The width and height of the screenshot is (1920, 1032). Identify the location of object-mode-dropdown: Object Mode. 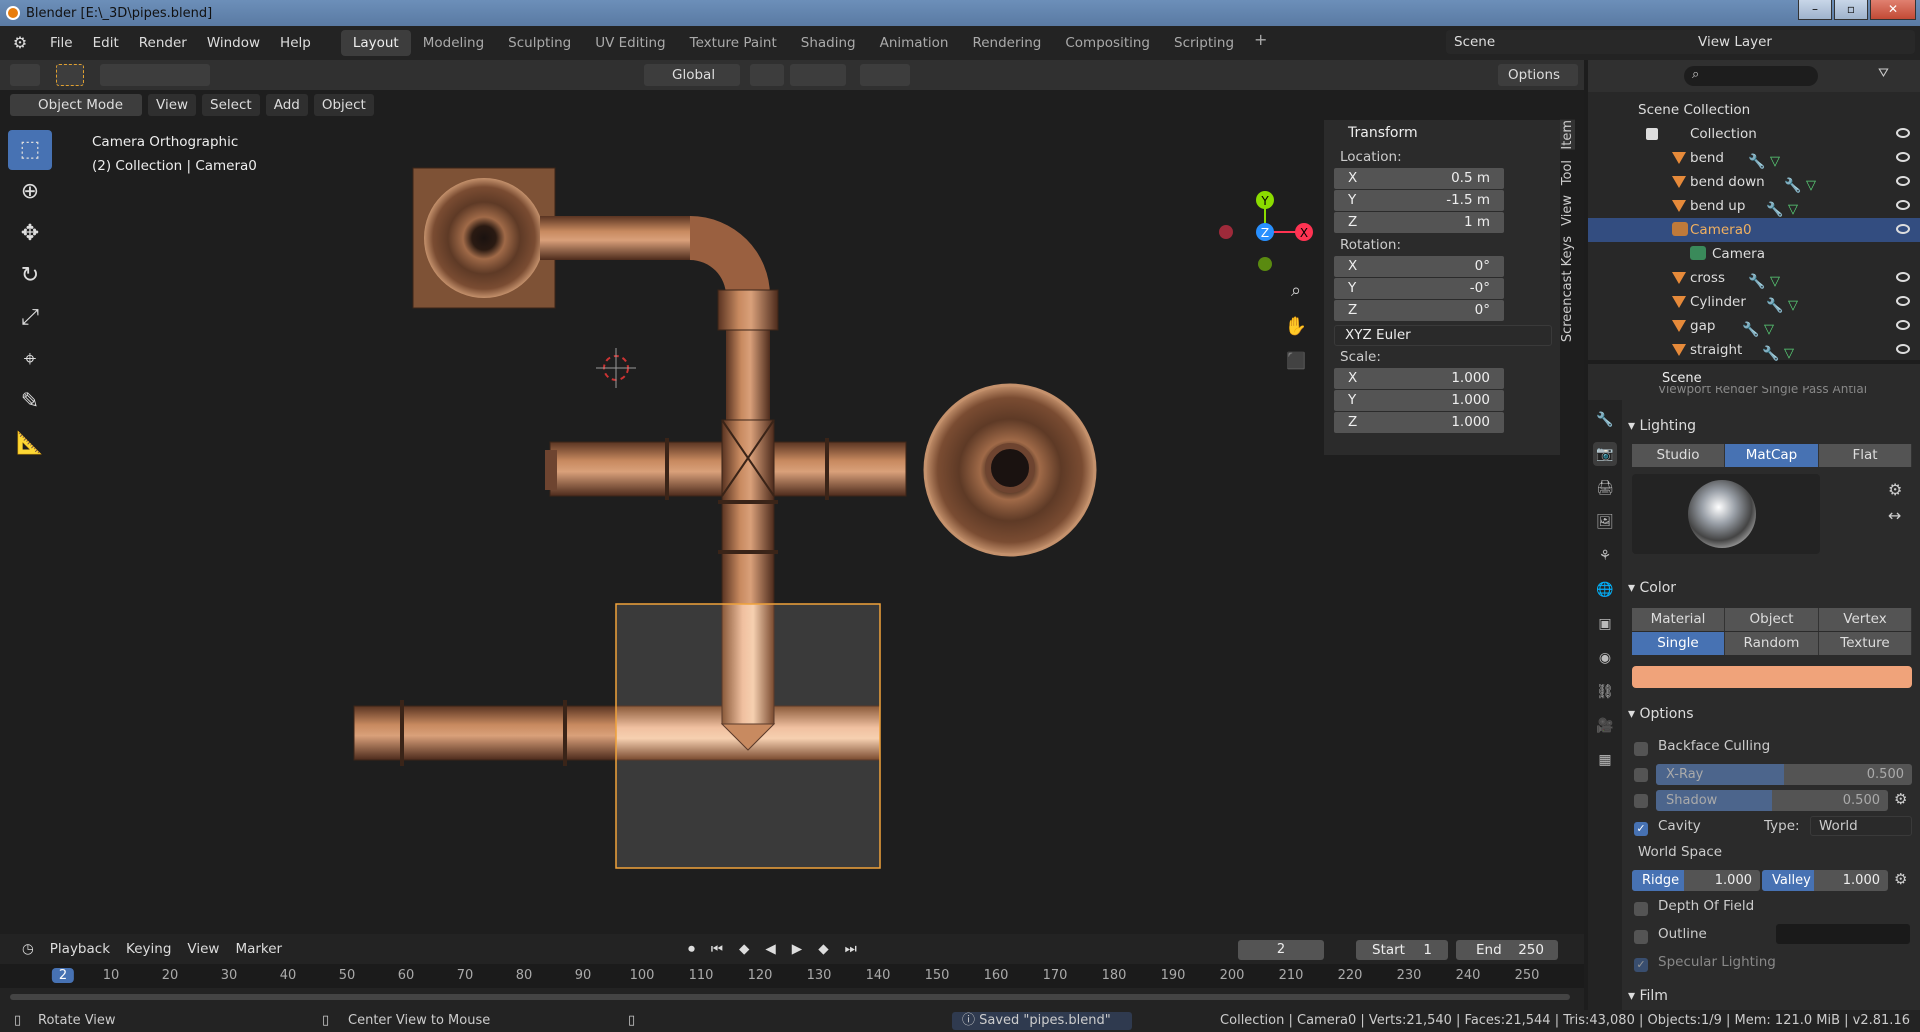
(76, 105).